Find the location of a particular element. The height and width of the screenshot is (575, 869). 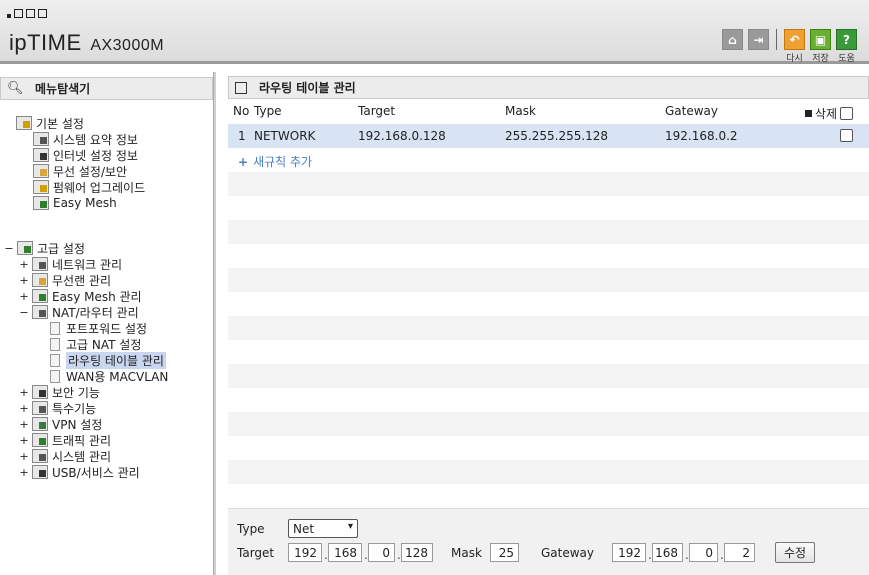

tree-item-wireless: + 무선랜 관리 is located at coordinates (65, 280).